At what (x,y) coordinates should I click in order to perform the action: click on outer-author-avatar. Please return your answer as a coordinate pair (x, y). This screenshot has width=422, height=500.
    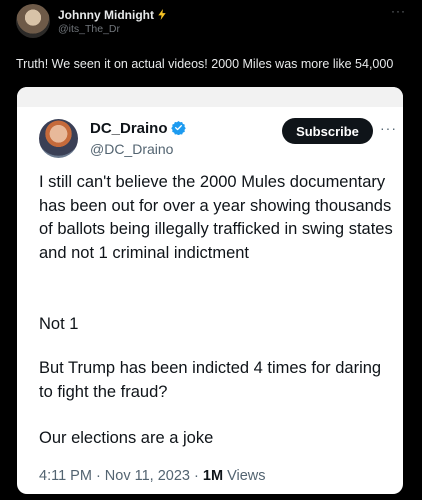
    Looking at the image, I should click on (33, 21).